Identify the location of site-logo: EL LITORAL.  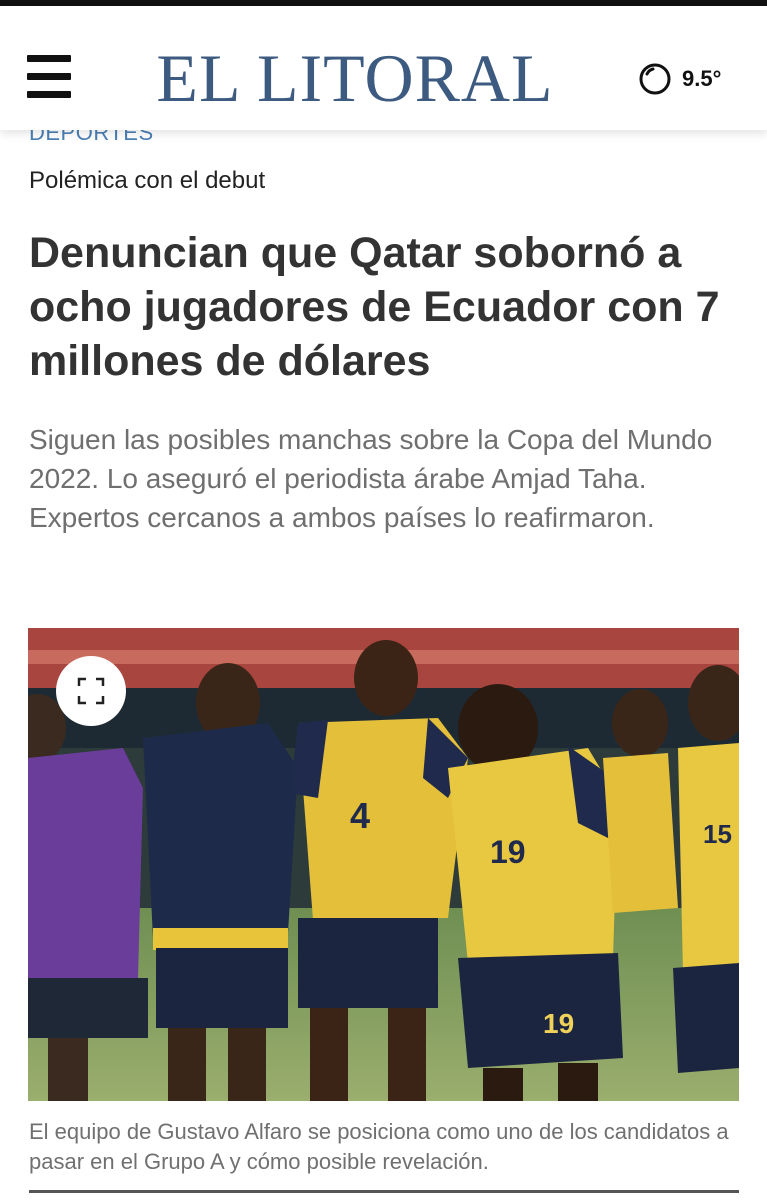
(355, 78).